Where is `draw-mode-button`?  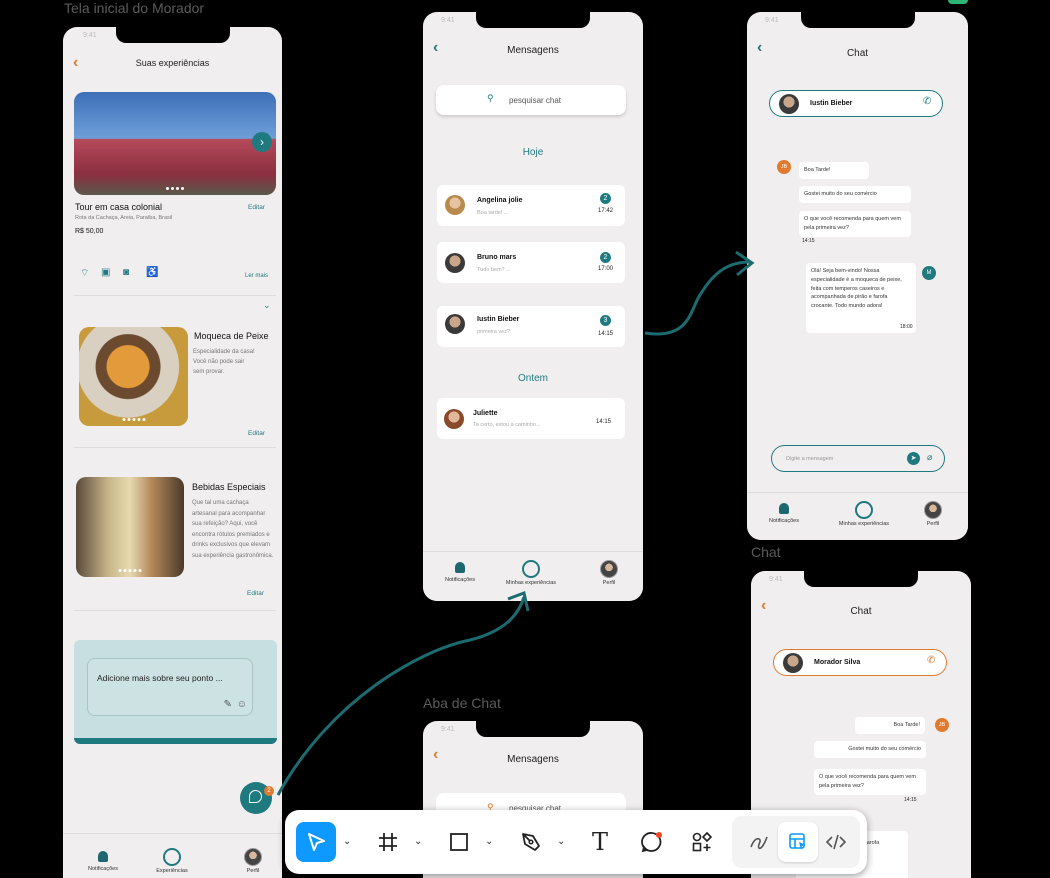
draw-mode-button is located at coordinates (759, 842).